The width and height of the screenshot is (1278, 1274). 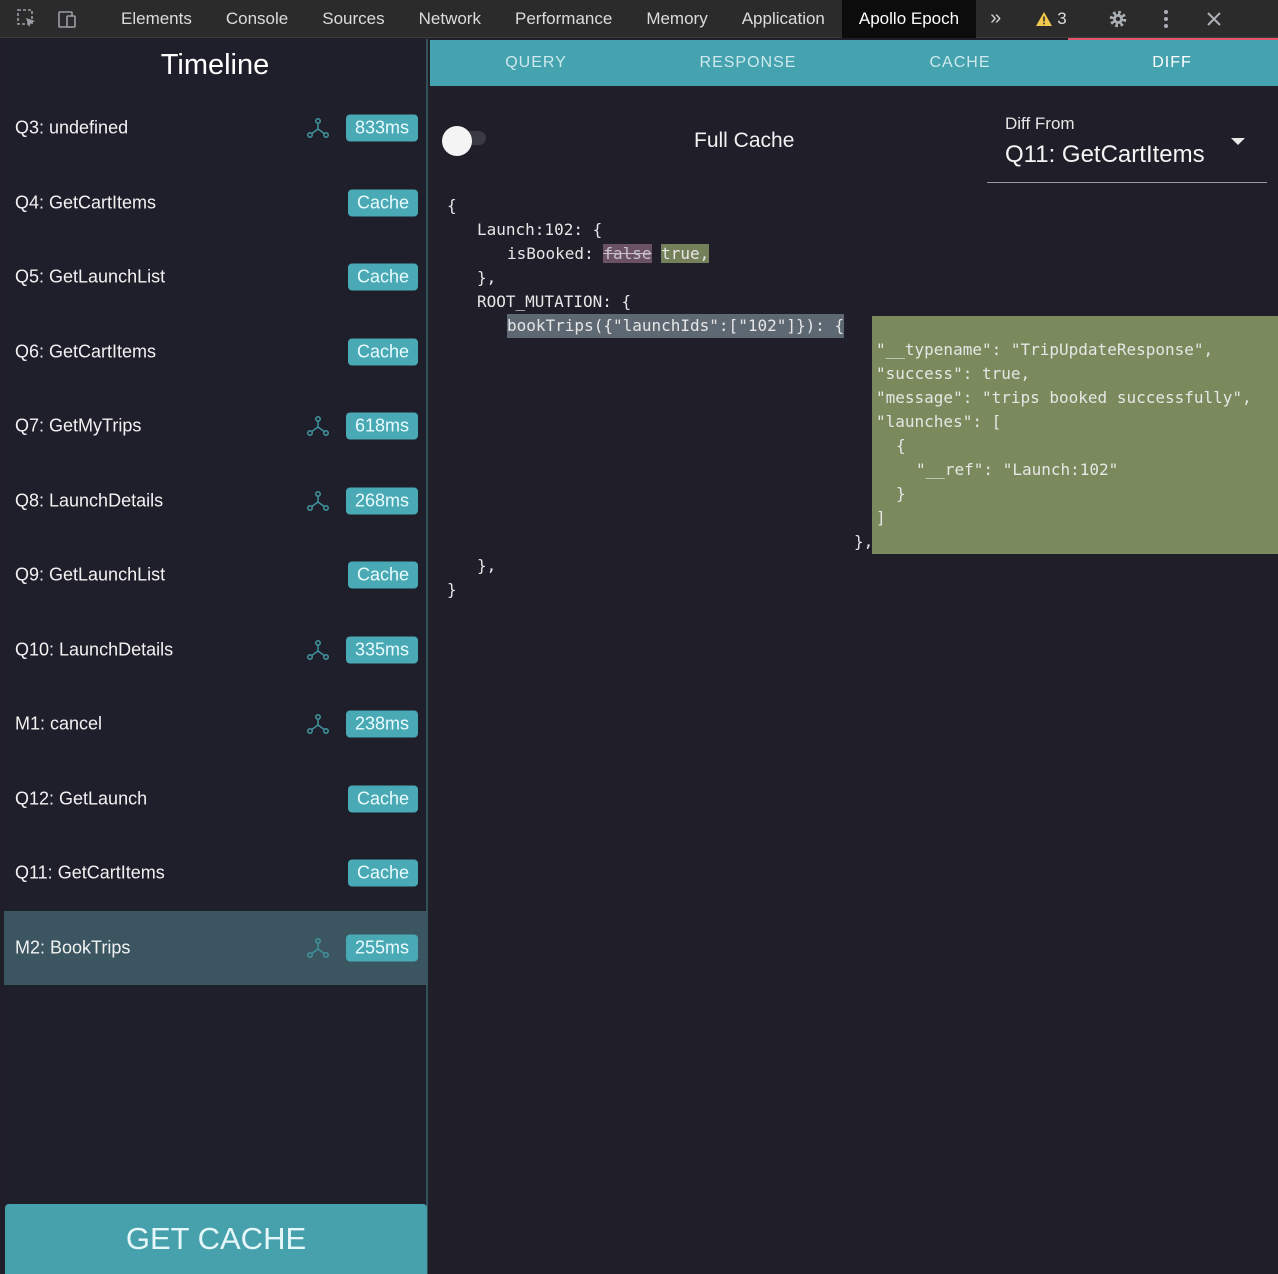 I want to click on timeline-item-label: Q4: GetCartItems, so click(x=86, y=202).